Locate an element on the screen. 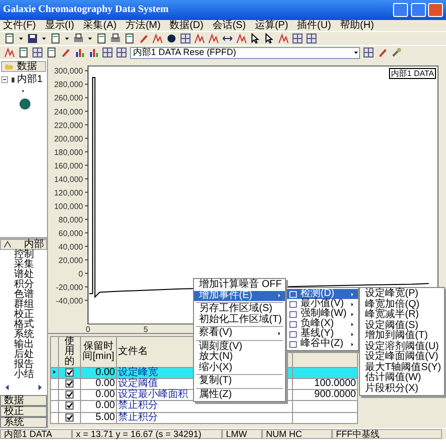 The image size is (446, 447). method-item: 格式 is located at coordinates (23, 325).